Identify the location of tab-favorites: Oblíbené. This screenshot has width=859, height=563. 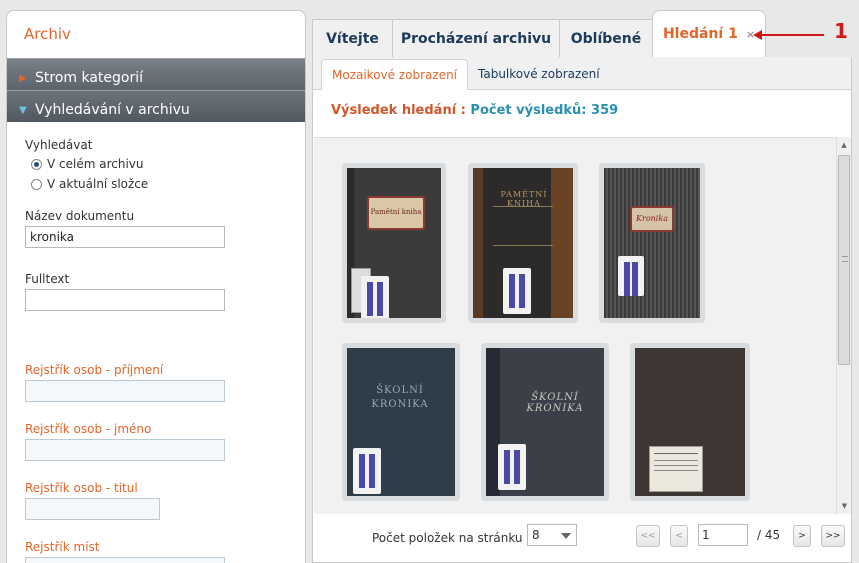
(606, 38).